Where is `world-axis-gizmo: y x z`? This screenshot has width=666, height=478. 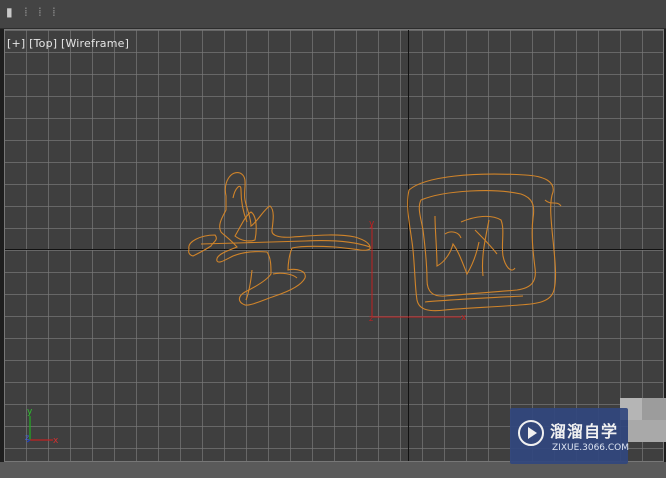
world-axis-gizmo: y x z is located at coordinates (42, 426).